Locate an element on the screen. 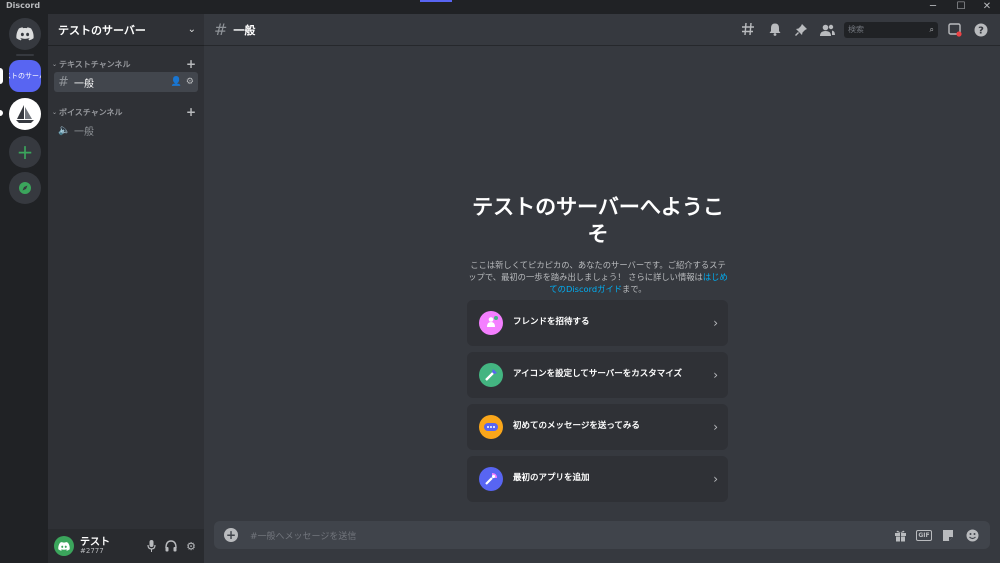  guild-separator is located at coordinates (25, 55).